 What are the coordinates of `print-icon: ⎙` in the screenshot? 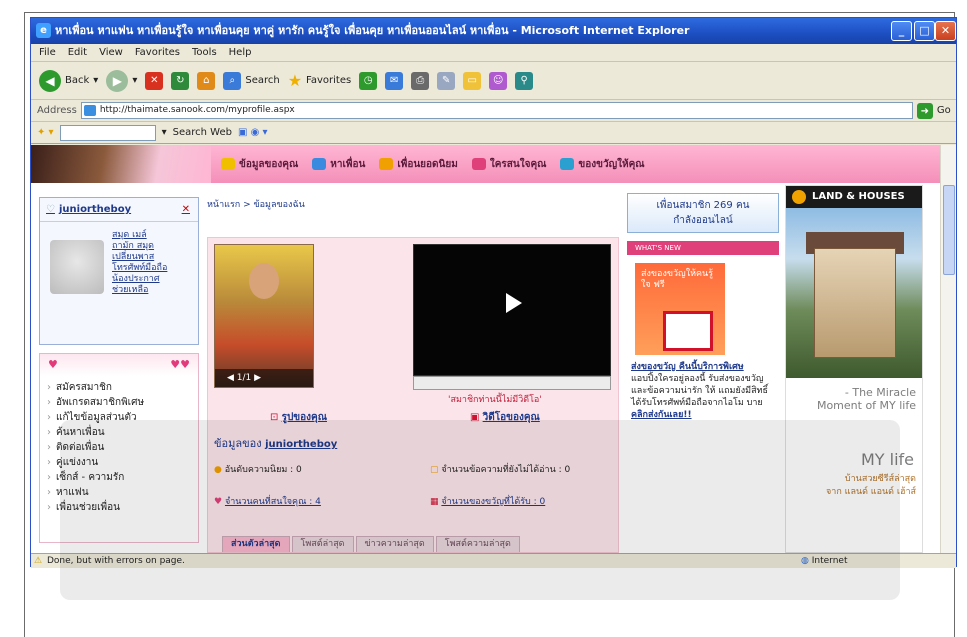 It's located at (420, 80).